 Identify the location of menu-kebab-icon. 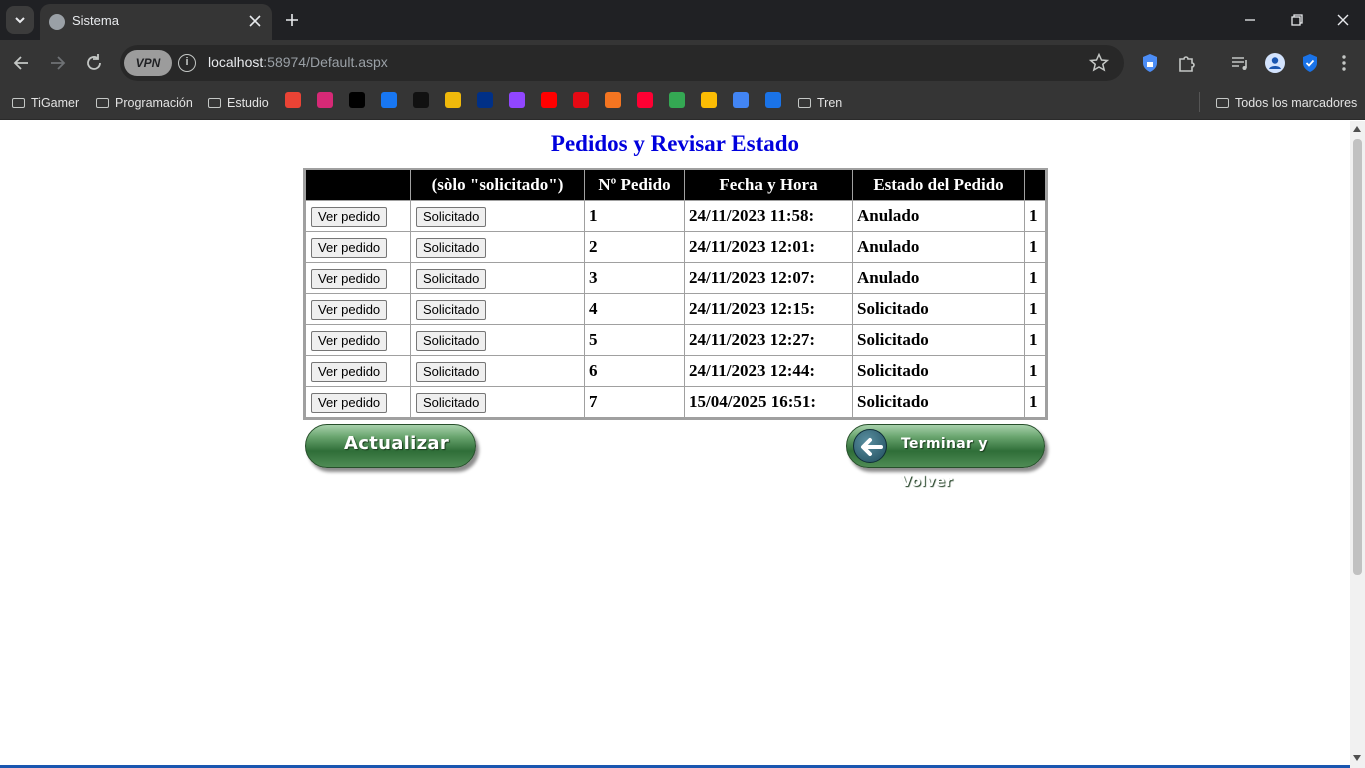
(1344, 63).